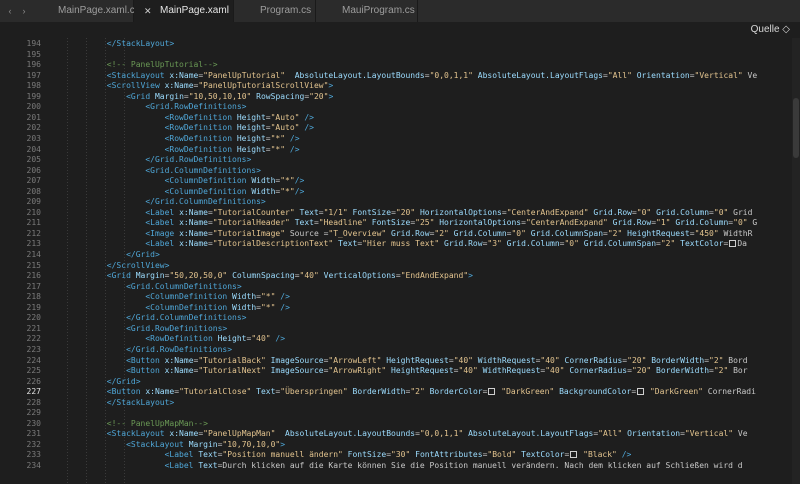 The width and height of the screenshot is (800, 484). Describe the element at coordinates (33, 212) in the screenshot. I see `line-number: 210` at that location.